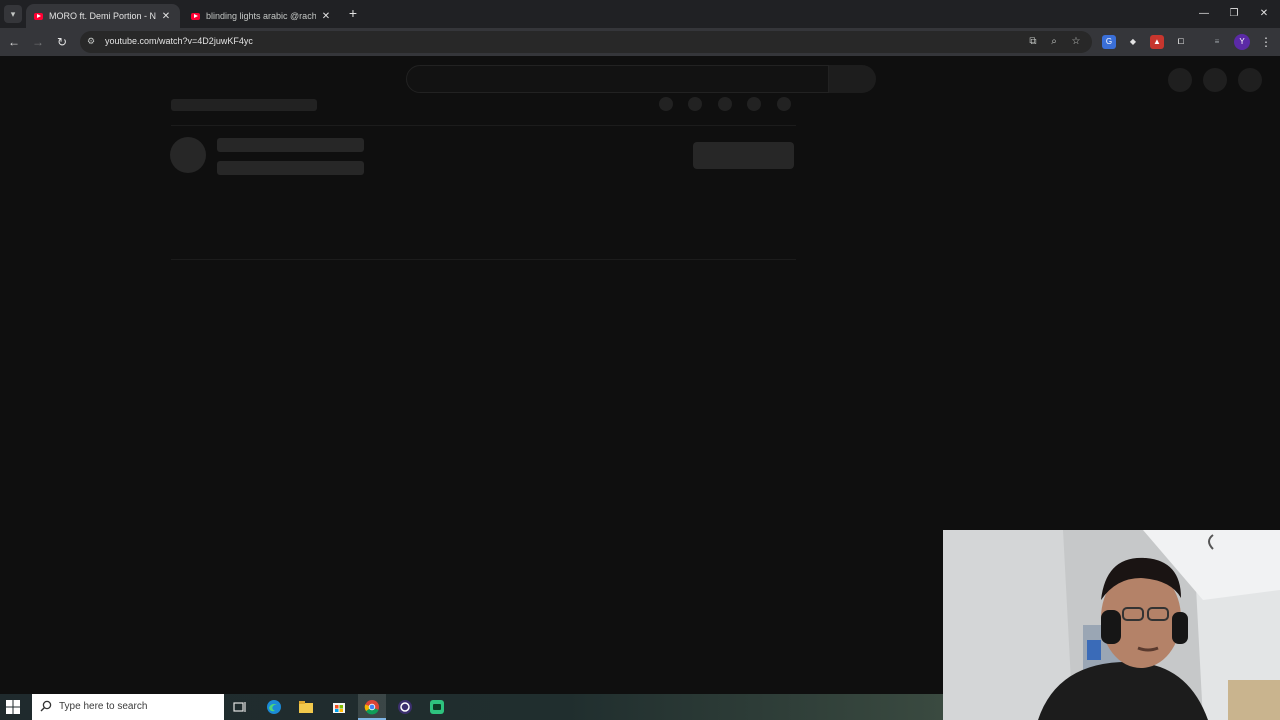 This screenshot has width=1280, height=720. What do you see at coordinates (1133, 42) in the screenshot?
I see `diamond-extension-icon: ◆` at bounding box center [1133, 42].